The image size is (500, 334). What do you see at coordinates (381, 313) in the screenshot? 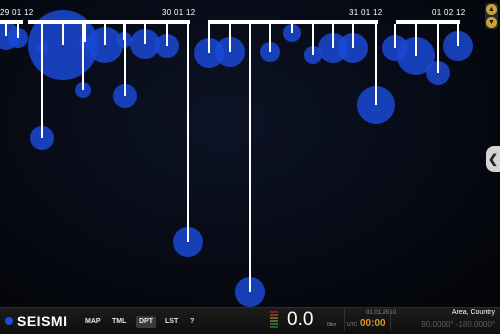
I see `date-readout: 01.01.2010` at bounding box center [381, 313].